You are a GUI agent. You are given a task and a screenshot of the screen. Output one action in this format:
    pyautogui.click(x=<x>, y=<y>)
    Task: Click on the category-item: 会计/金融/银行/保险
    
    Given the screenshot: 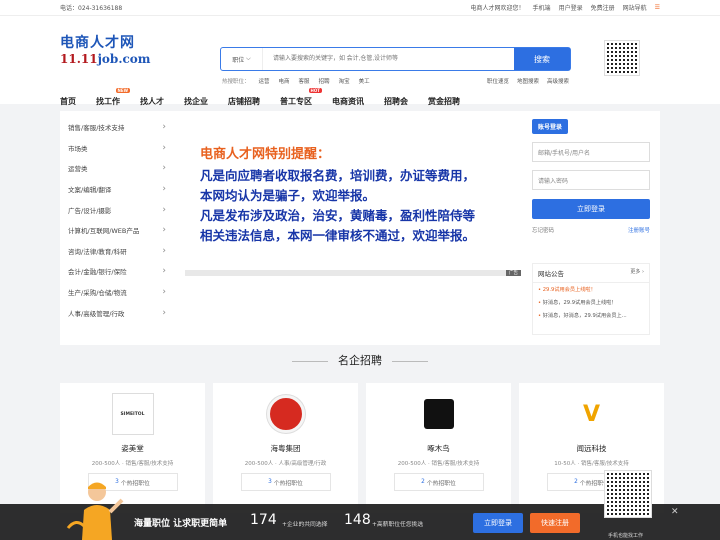 What is the action you would take?
    pyautogui.click(x=116, y=271)
    